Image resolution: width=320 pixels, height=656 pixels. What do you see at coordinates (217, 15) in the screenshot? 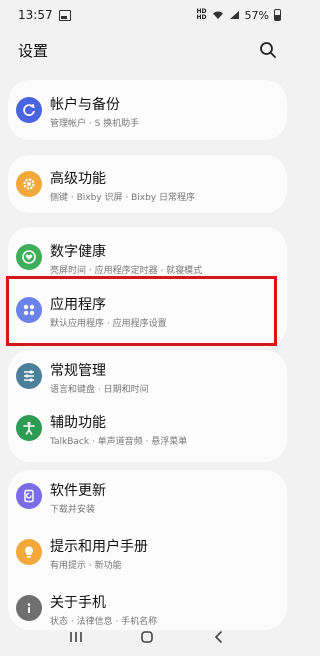
I see `wifi-icon` at bounding box center [217, 15].